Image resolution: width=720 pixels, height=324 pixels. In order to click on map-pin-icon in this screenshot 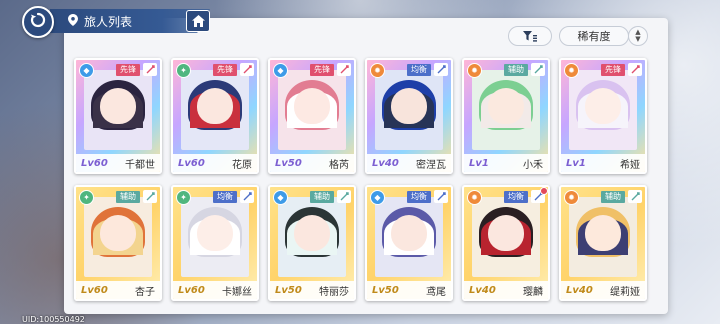, I will do `click(73, 21)`.